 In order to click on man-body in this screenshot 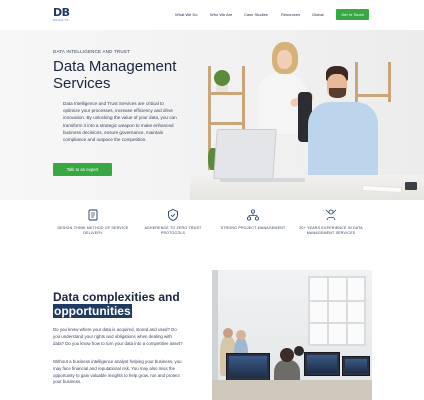, I will do `click(343, 140)`.